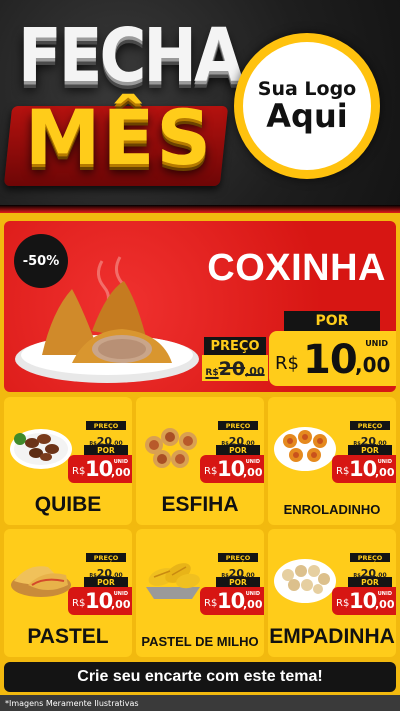  I want to click on disclaimer-text: *Imagens Meramente Ilustrativas, so click(200, 703).